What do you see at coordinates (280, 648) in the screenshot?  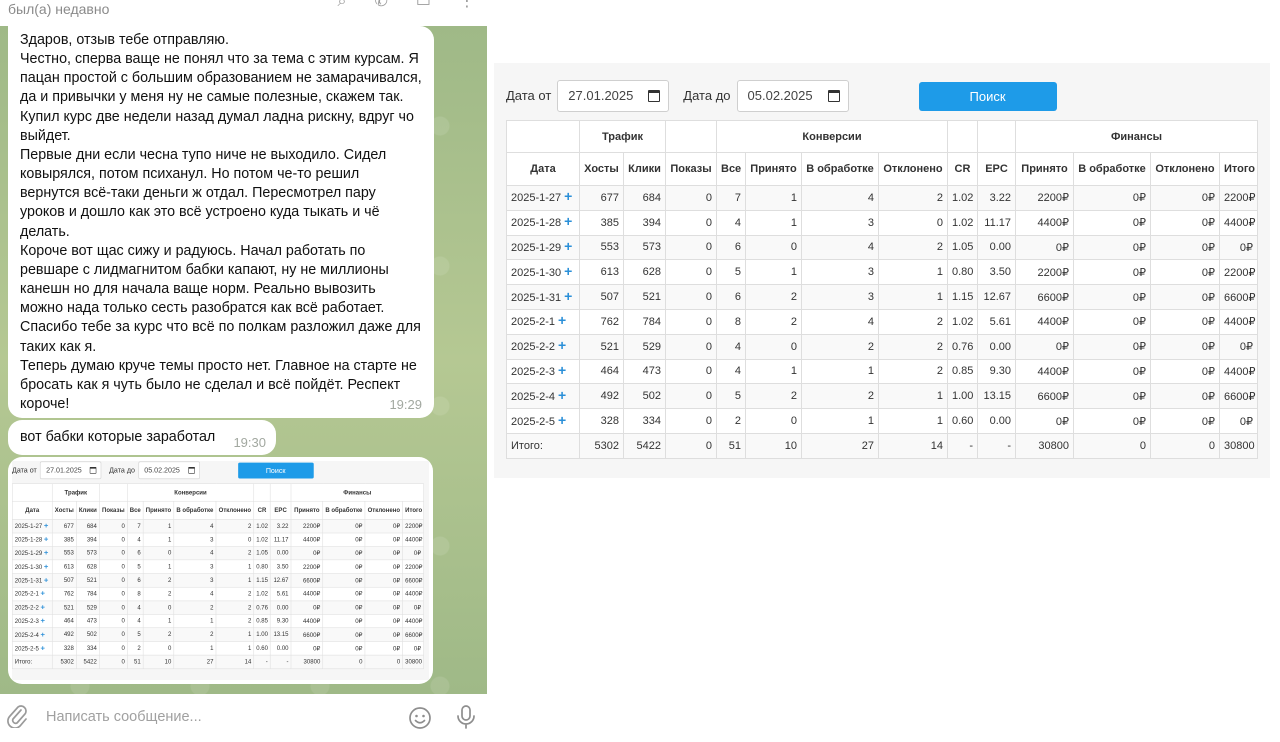 I see `table-cell: 0.00` at bounding box center [280, 648].